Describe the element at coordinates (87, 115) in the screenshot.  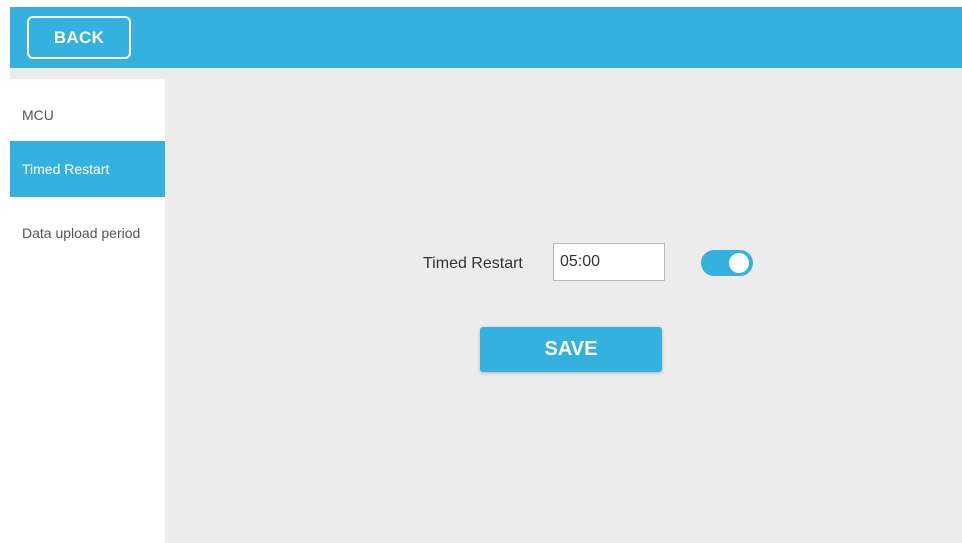
I see `sidebar-item-mcu: MCU` at that location.